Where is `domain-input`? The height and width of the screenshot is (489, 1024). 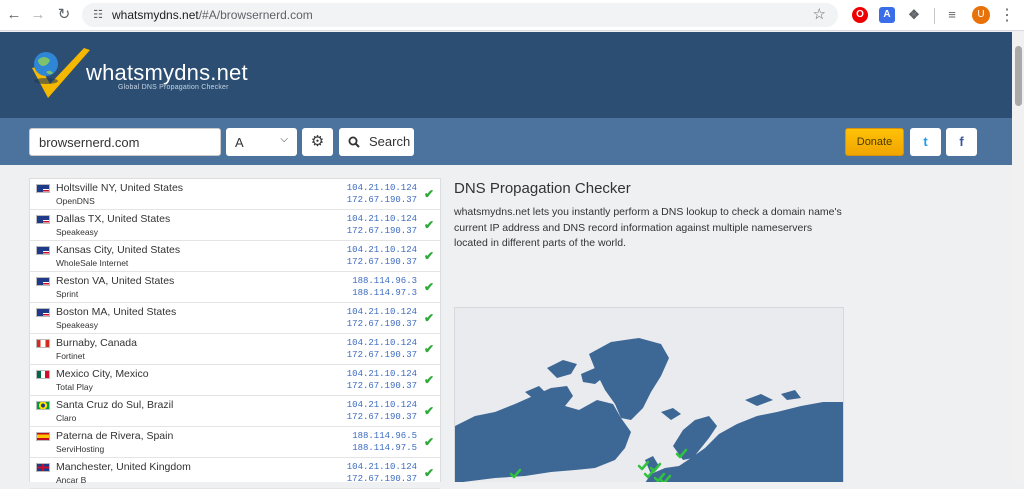
domain-input is located at coordinates (125, 142).